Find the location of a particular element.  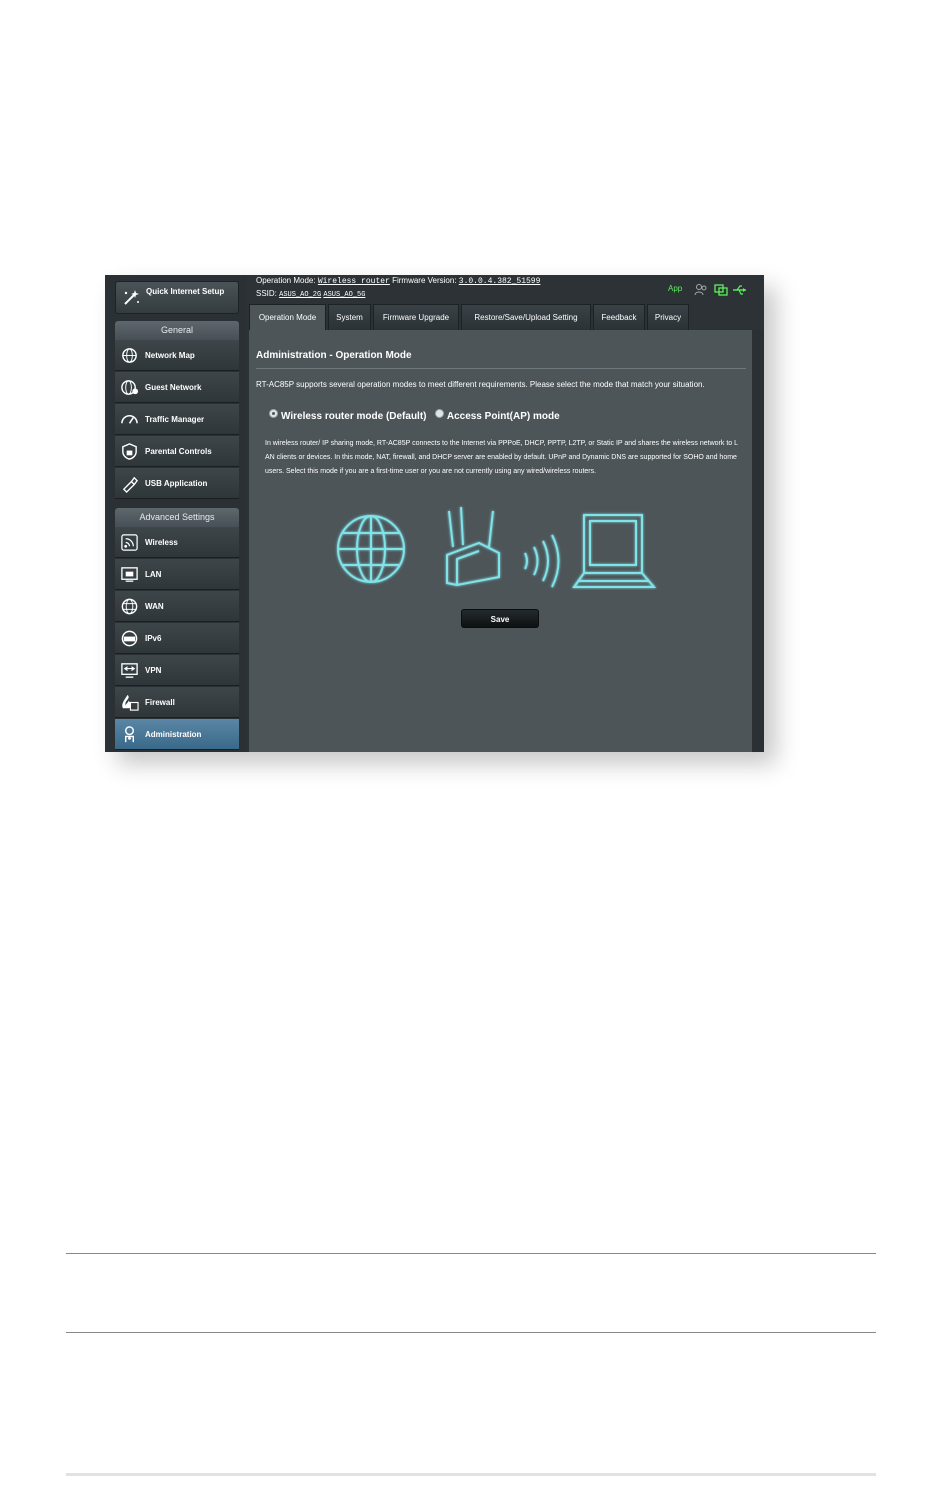

access-point-mode-label: Access Point(AP) mode is located at coordinates (503, 416).